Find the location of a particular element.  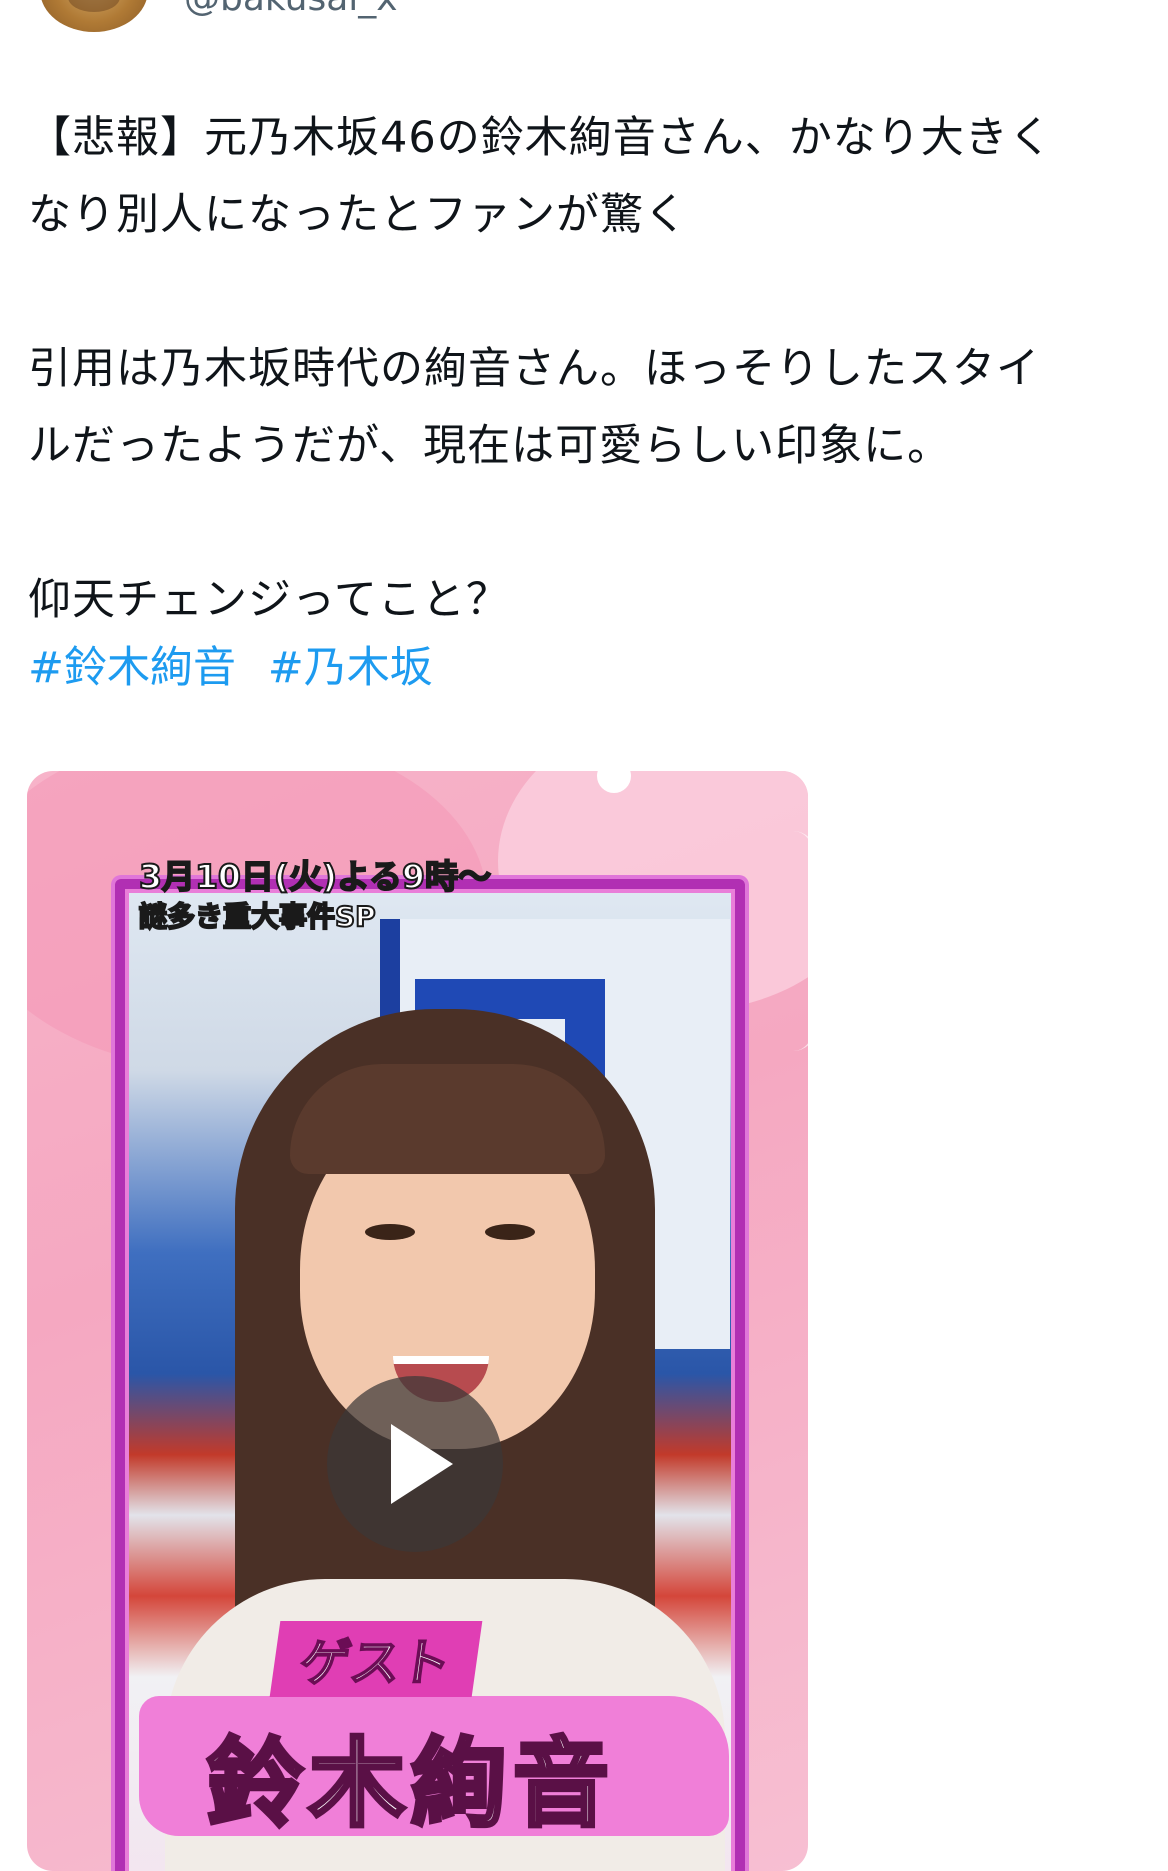

guest-label: ゲスト is located at coordinates (376, 1659).